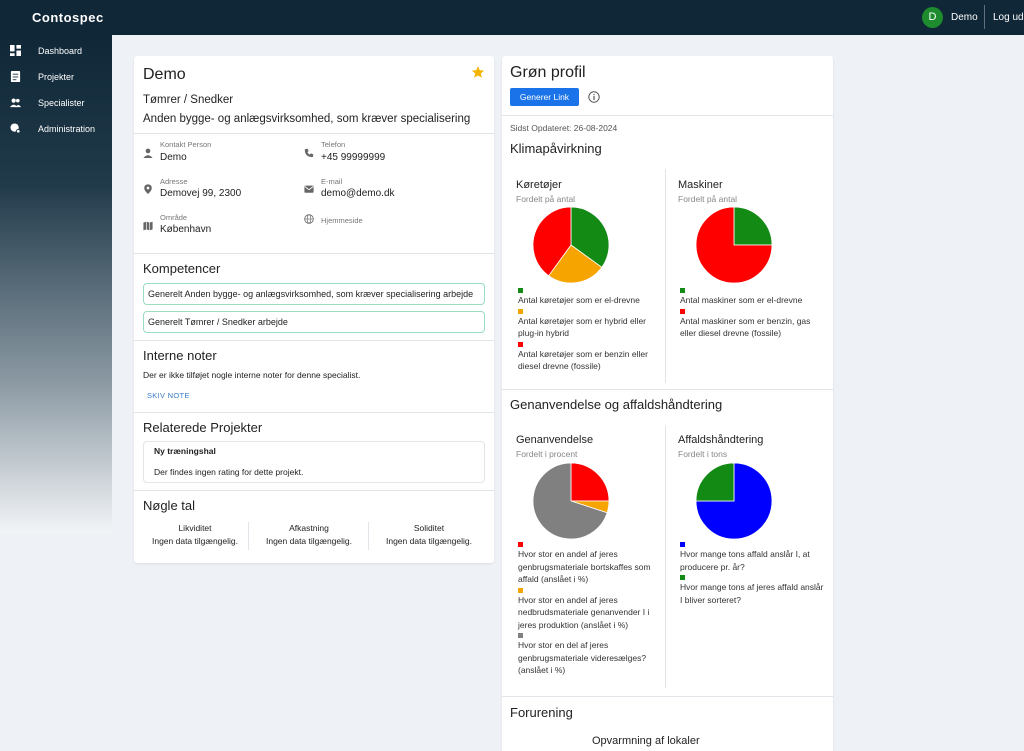 This screenshot has height=751, width=1024. What do you see at coordinates (541, 712) in the screenshot?
I see `pollution-title: Forurening` at bounding box center [541, 712].